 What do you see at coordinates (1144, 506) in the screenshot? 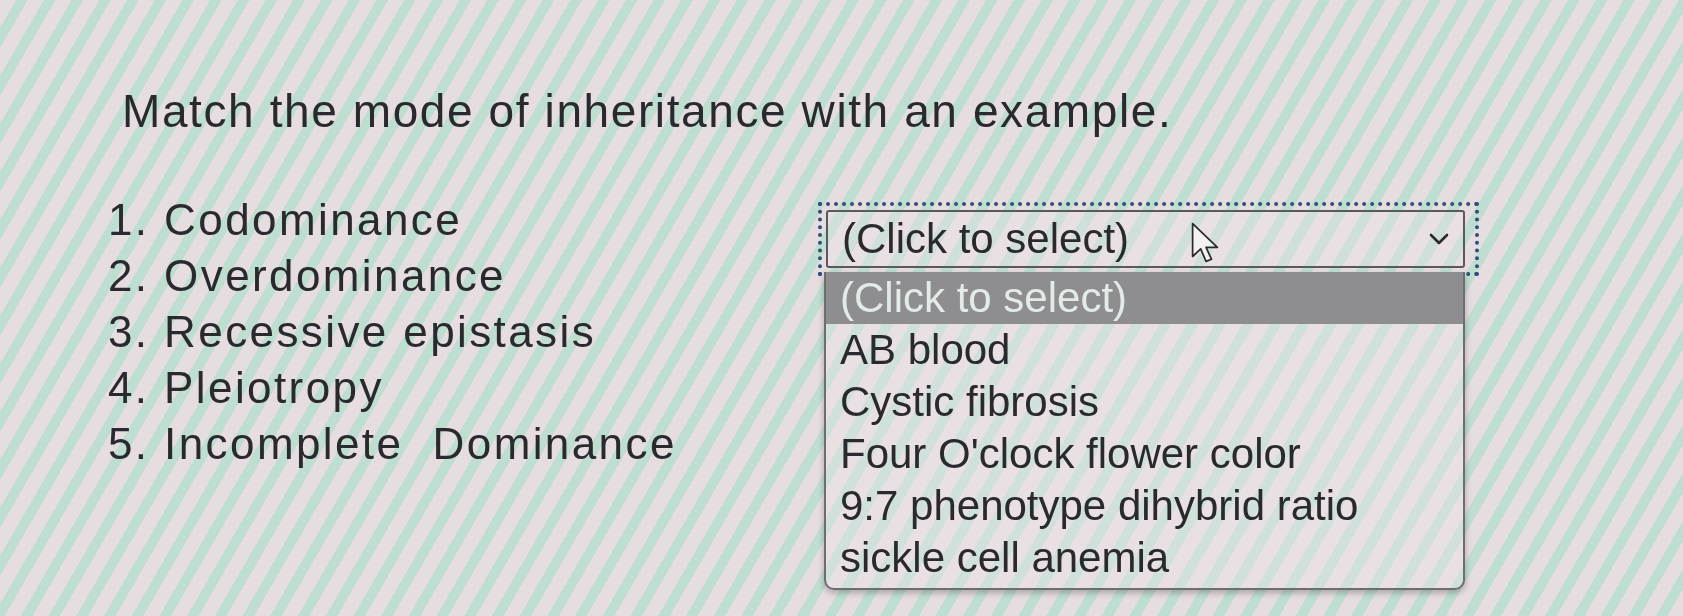
I see `dropdown-option: 9:7 phenotype dihybrid ratio` at bounding box center [1144, 506].